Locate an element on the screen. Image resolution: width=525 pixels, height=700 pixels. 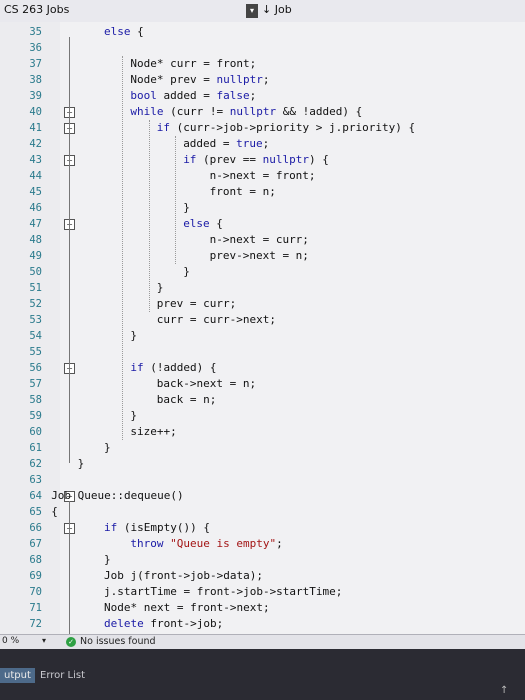
chevron-down-icon: ▾ is located at coordinates (252, 11).